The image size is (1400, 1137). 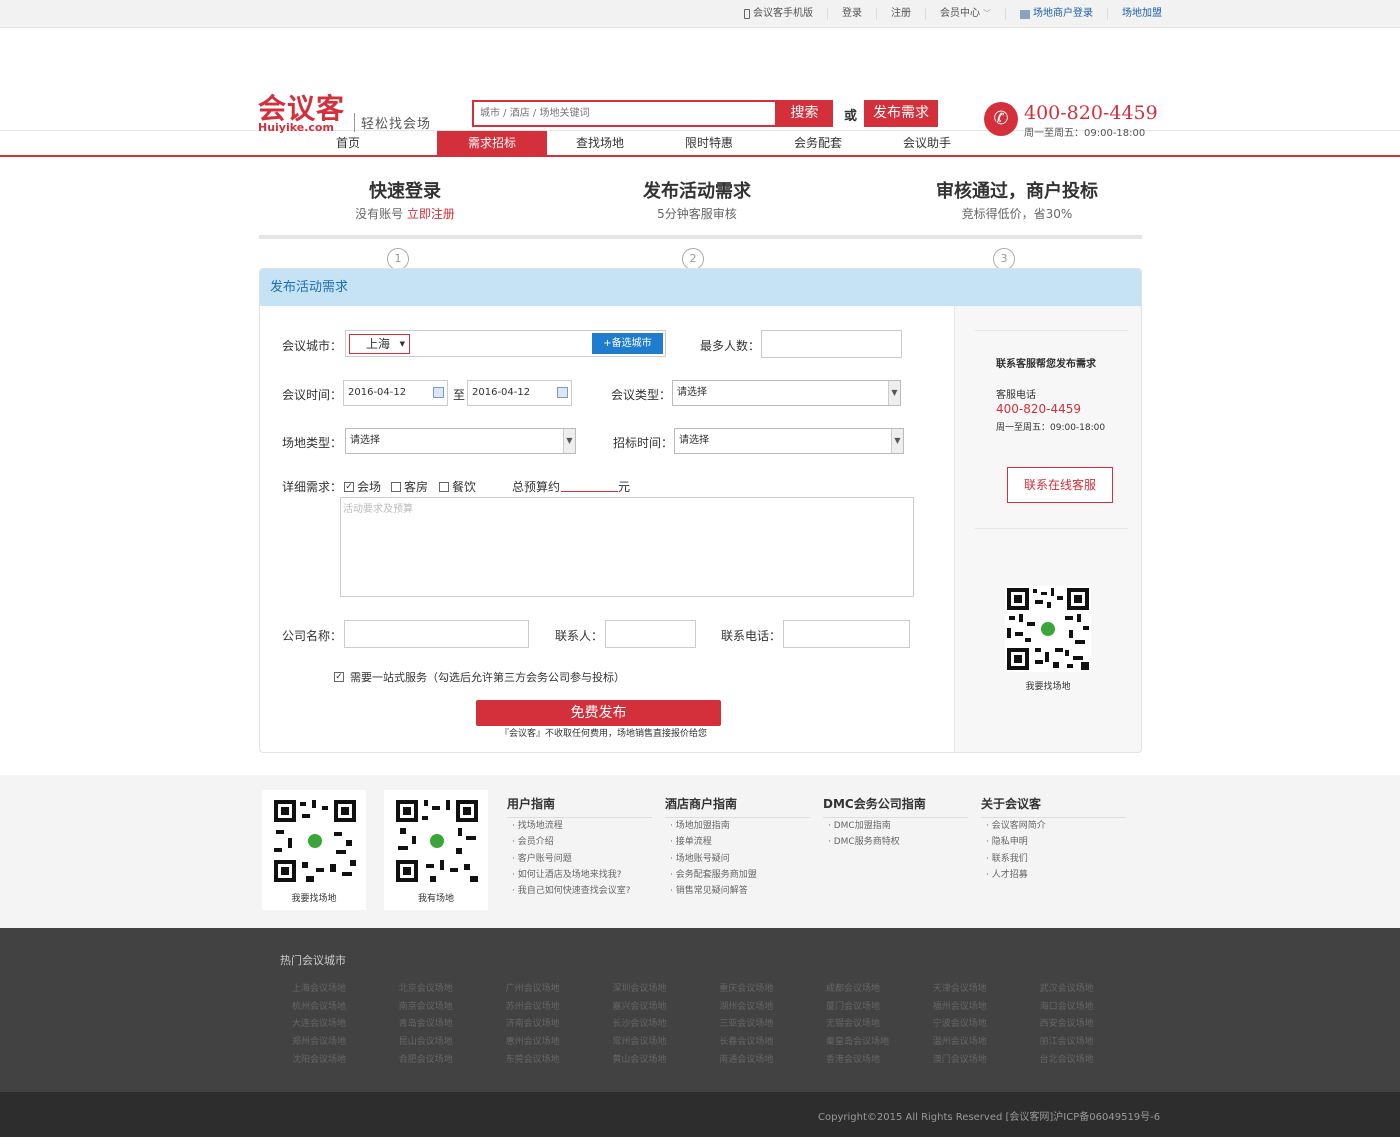 What do you see at coordinates (639, 987) in the screenshot?
I see `hot-city-link: 深圳会议场地` at bounding box center [639, 987].